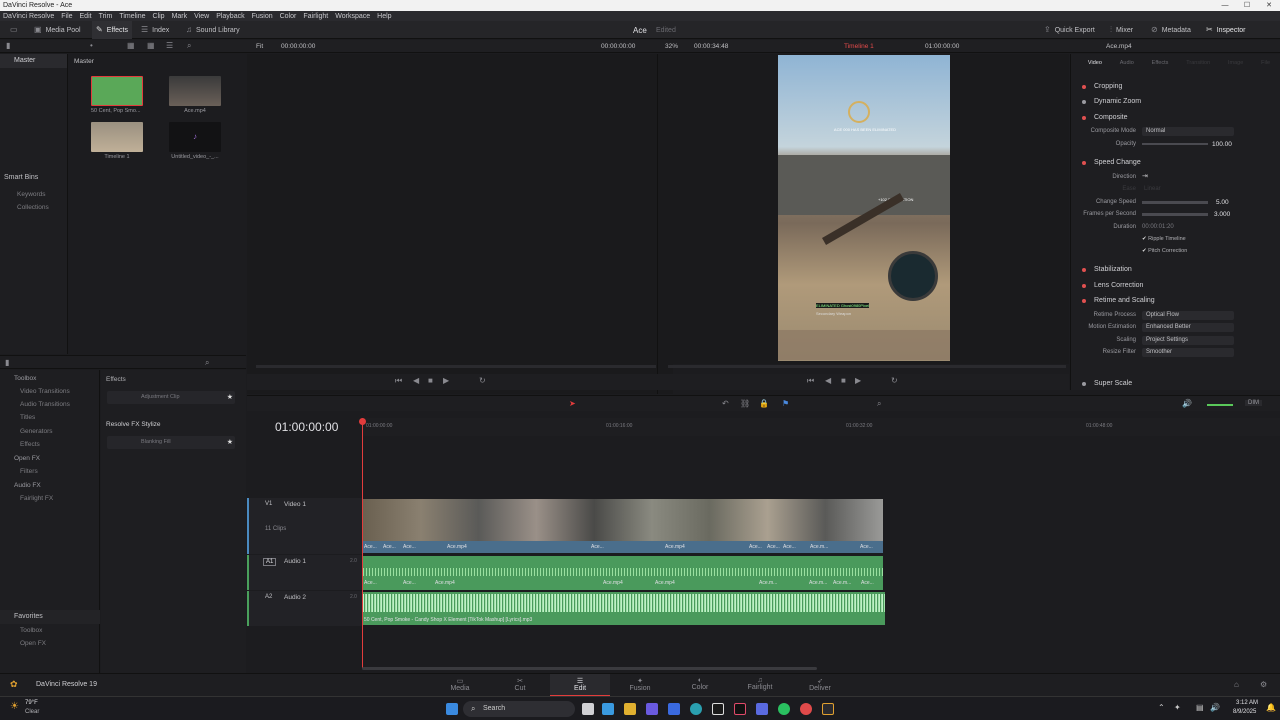  I want to click on motion-estimation-dropdown: Enhanced Better, so click(1188, 327).